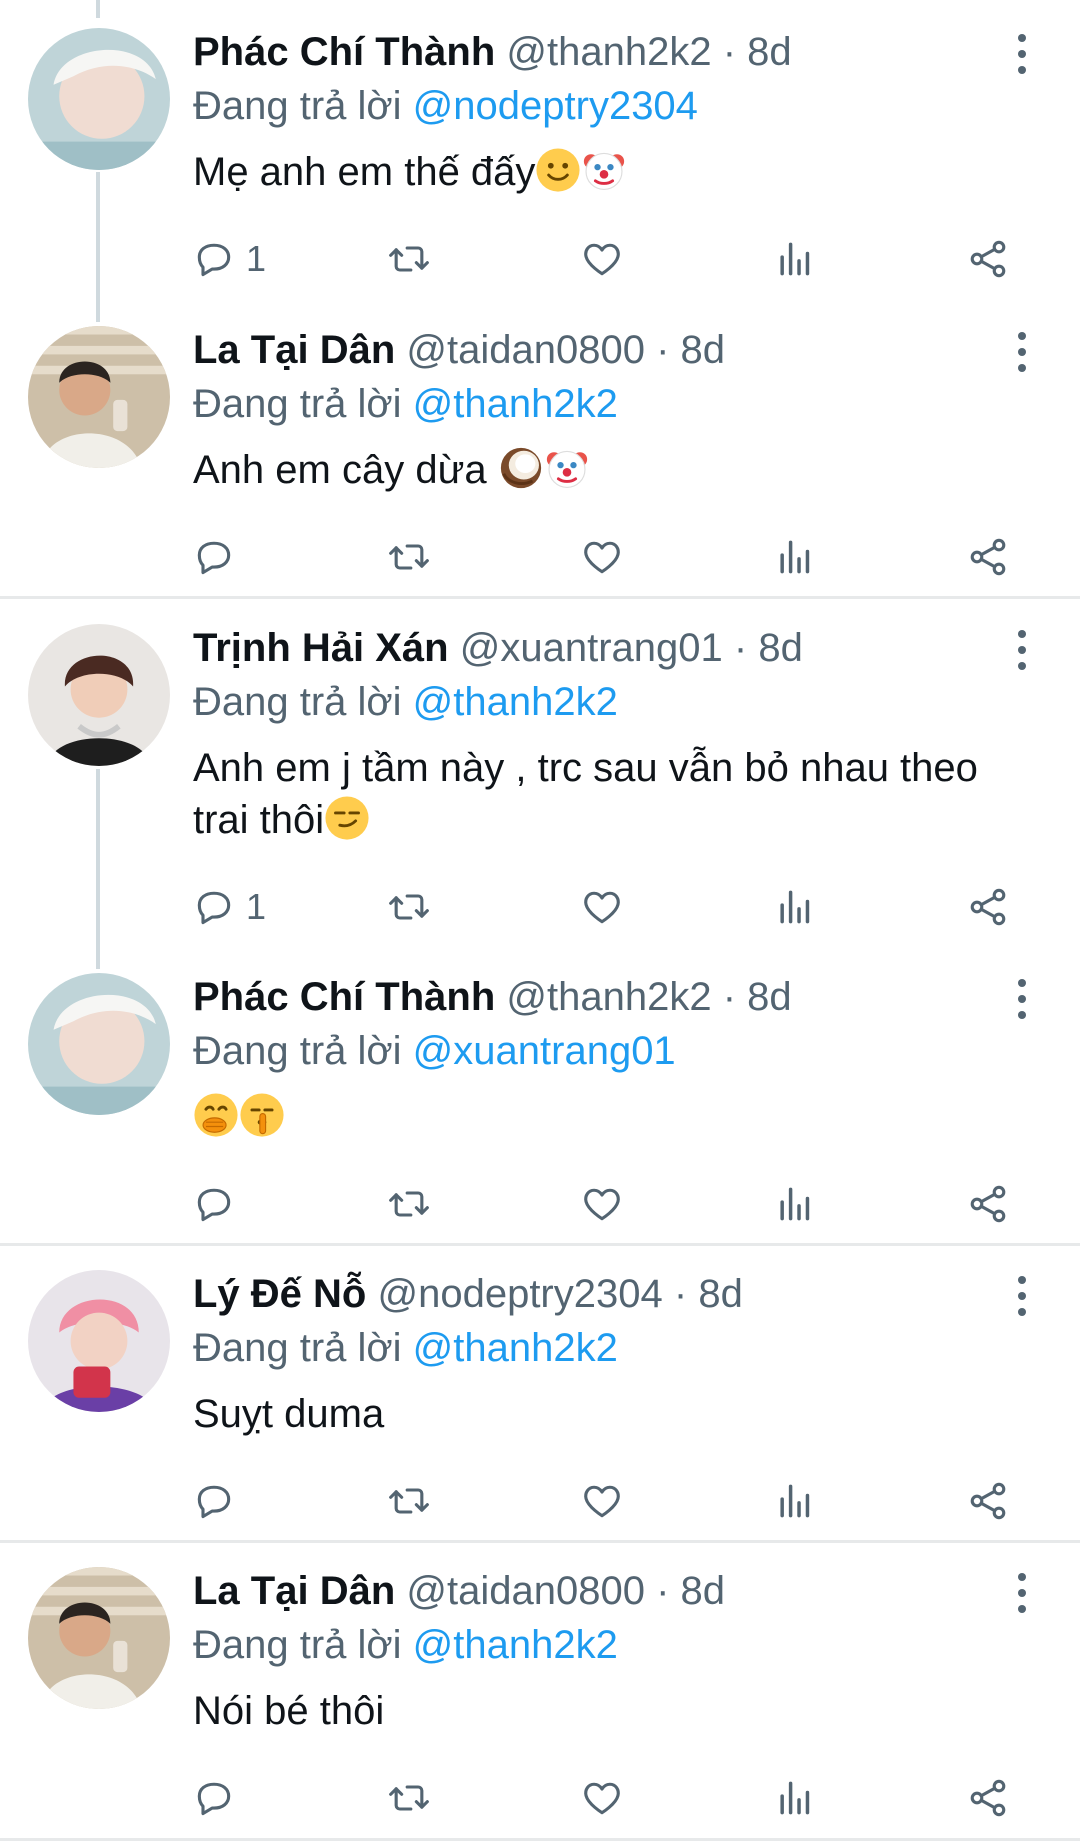 The width and height of the screenshot is (1080, 1844). I want to click on handle: @nodeptry2304, so click(519, 1294).